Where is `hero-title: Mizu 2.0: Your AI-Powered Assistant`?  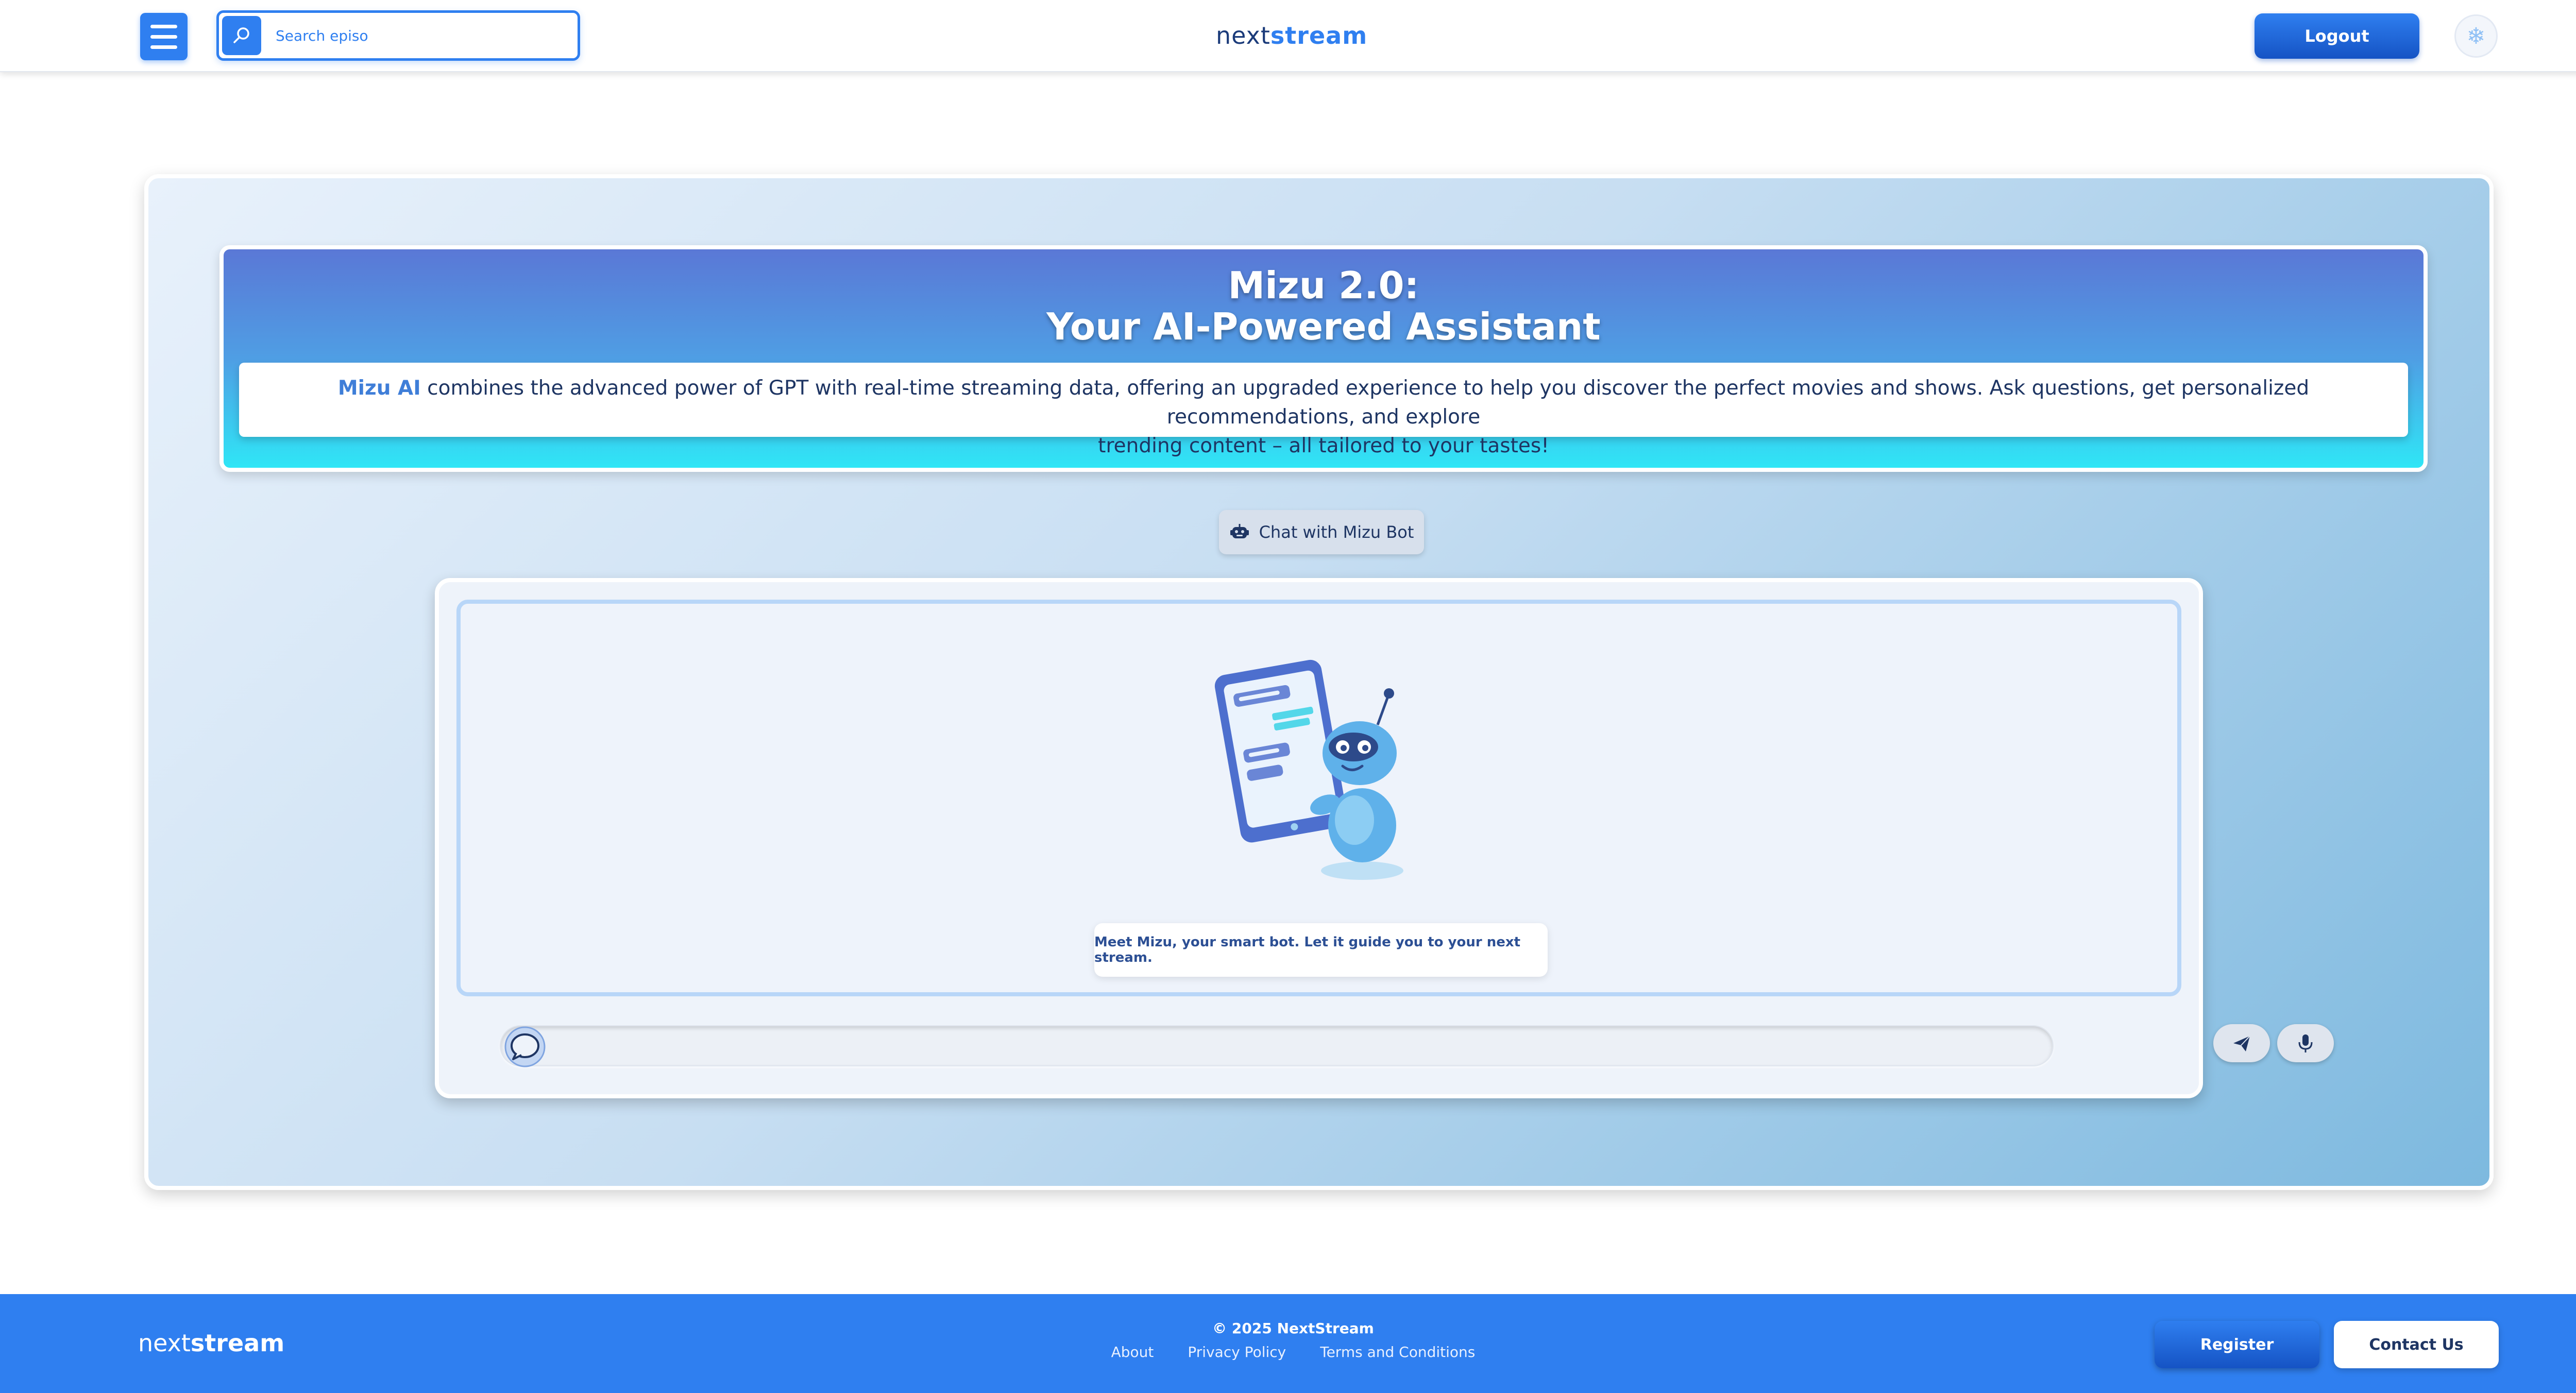 hero-title: Mizu 2.0: Your AI-Powered Assistant is located at coordinates (1324, 306).